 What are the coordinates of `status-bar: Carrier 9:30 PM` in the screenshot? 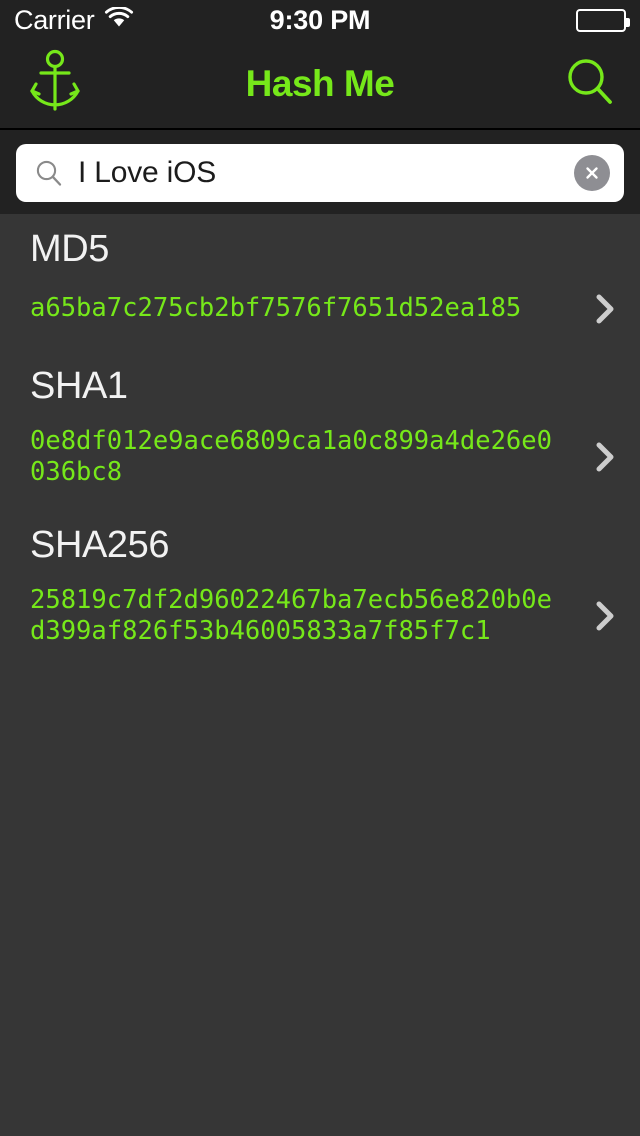 It's located at (320, 20).